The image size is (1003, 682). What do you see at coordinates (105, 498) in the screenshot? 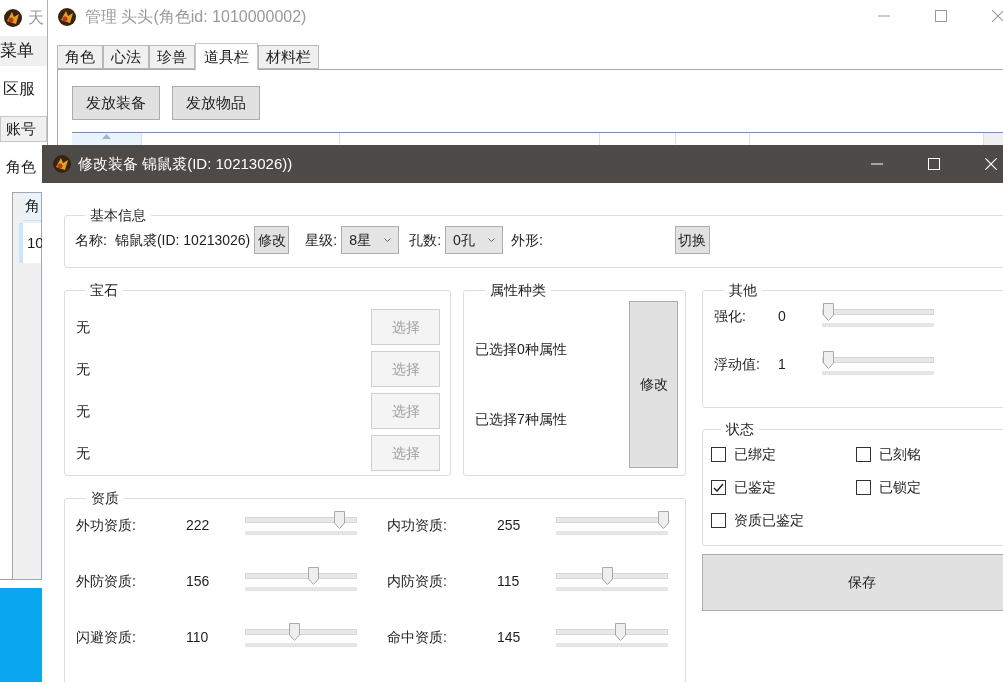
I see `group-title: 资质` at bounding box center [105, 498].